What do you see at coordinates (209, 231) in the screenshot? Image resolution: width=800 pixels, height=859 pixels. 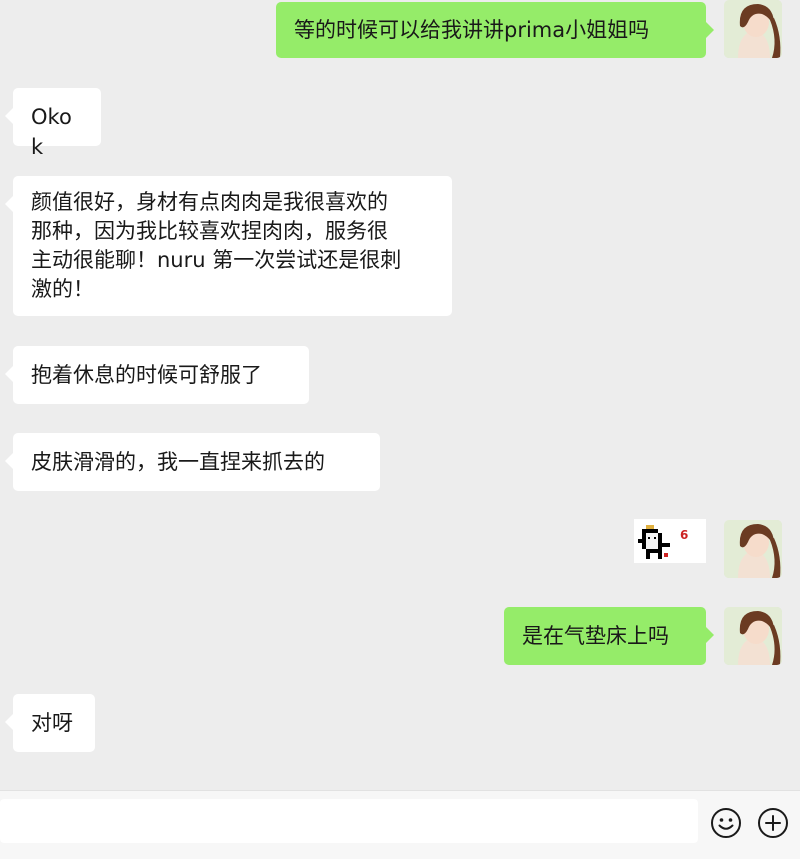 I see `message-text-line: 那种，因为我比较喜欢捏肉肉，服务很` at bounding box center [209, 231].